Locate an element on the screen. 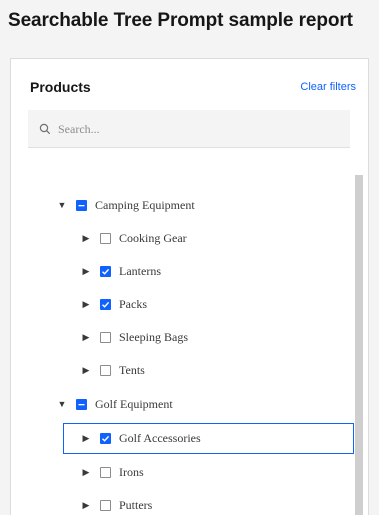 The image size is (379, 515). tree-item-sleeping-bags: ▶ Sleeping Bags is located at coordinates (134, 337).